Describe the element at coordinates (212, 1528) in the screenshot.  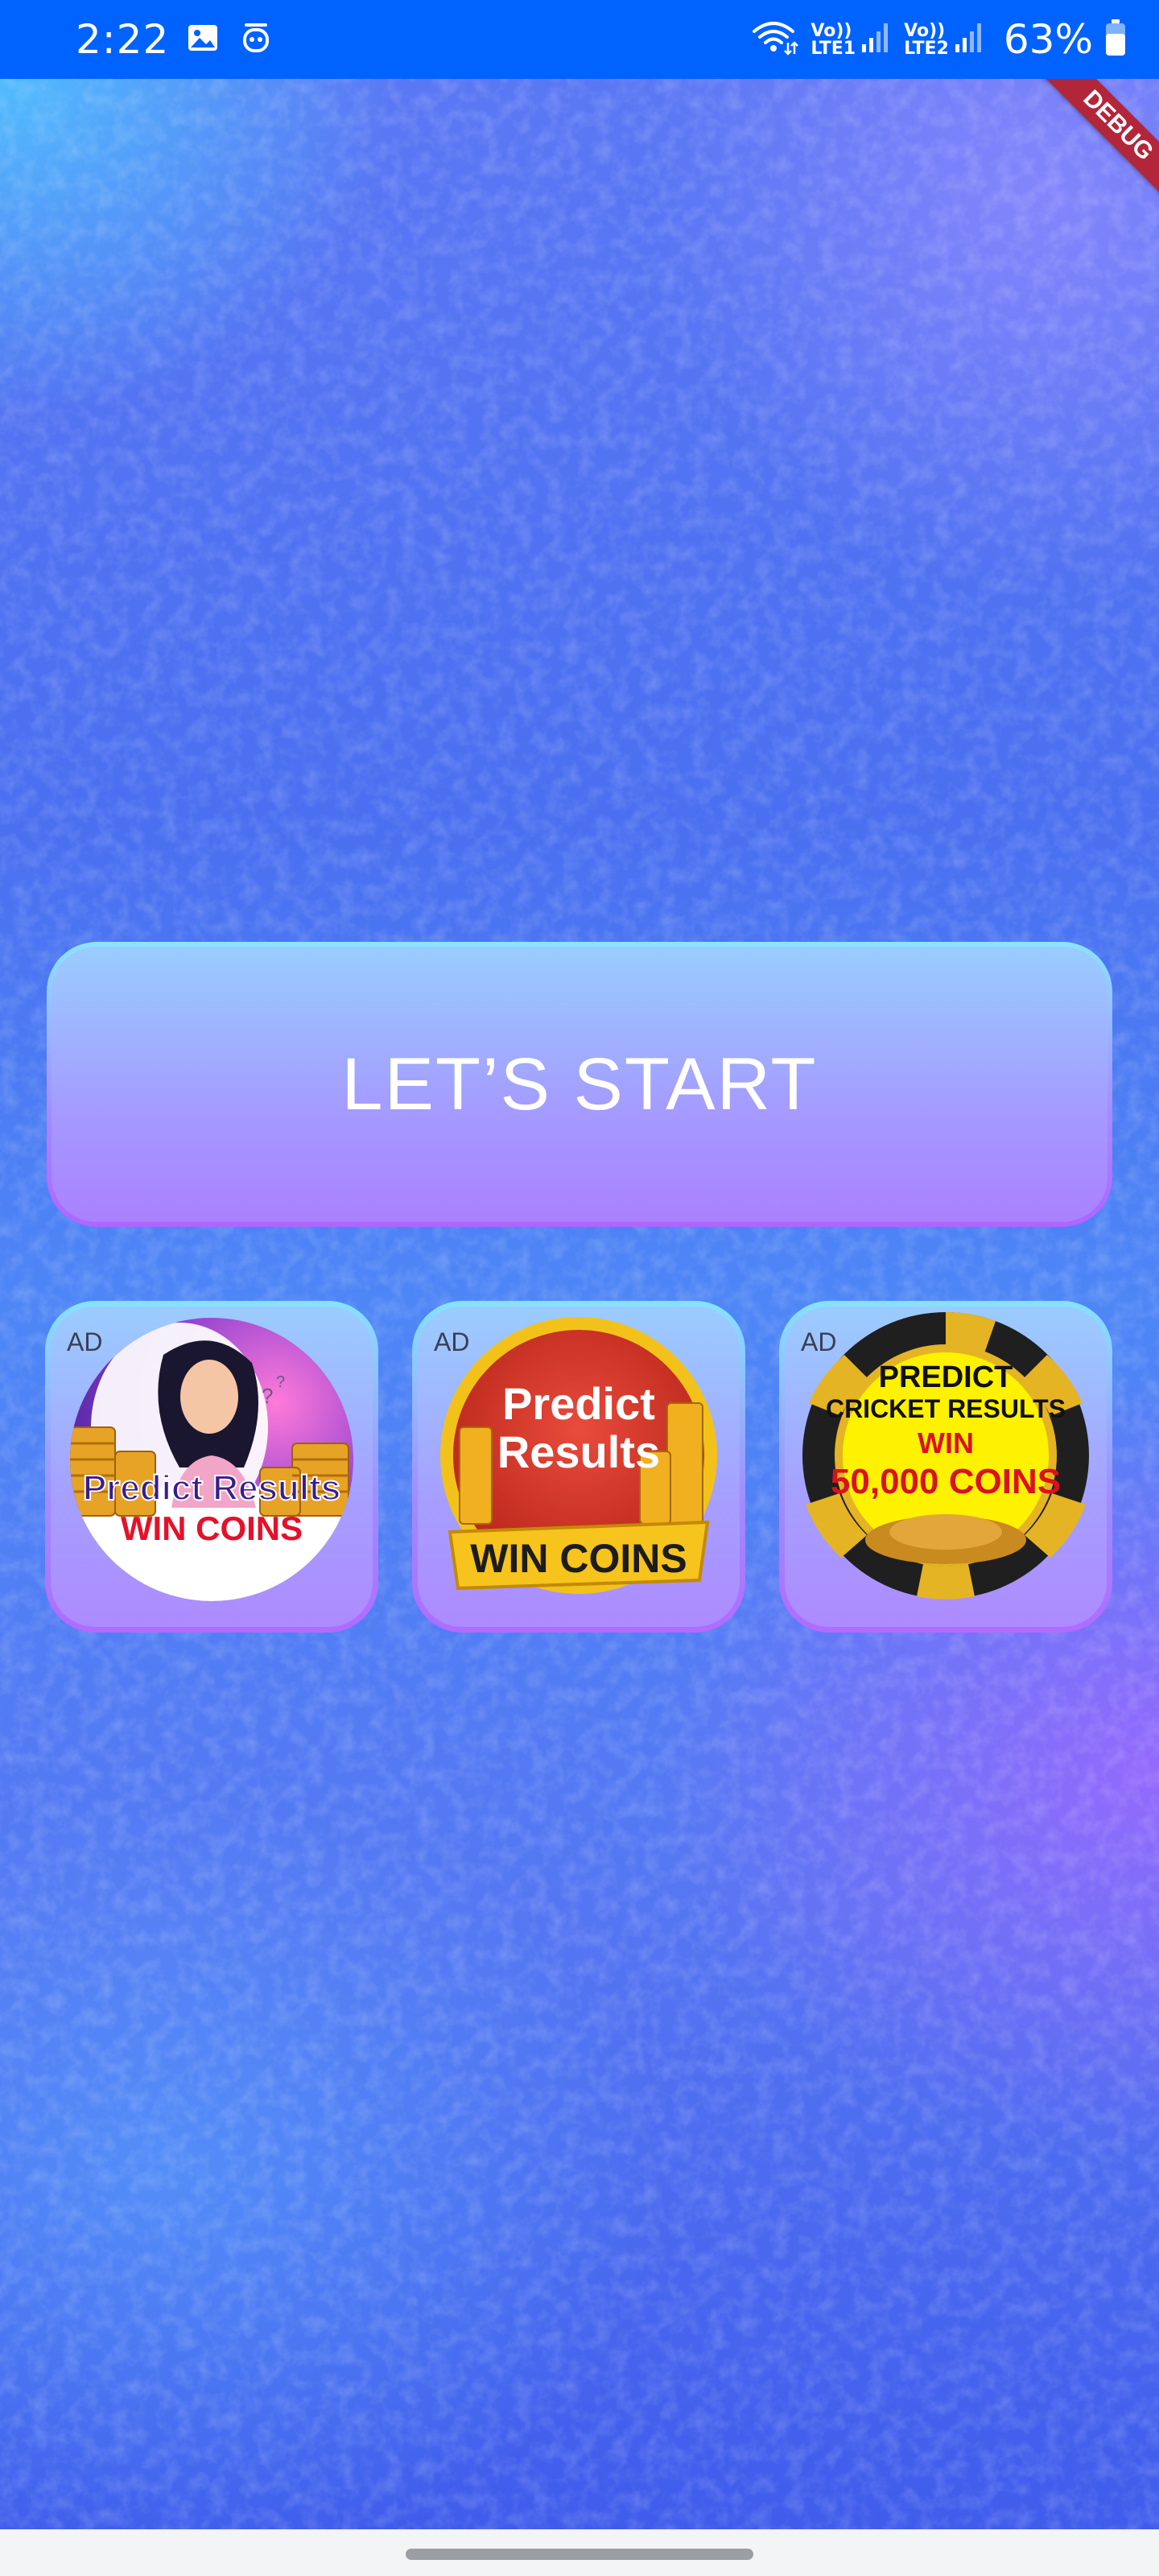
I see `ad1-line2: WIN COINS` at that location.